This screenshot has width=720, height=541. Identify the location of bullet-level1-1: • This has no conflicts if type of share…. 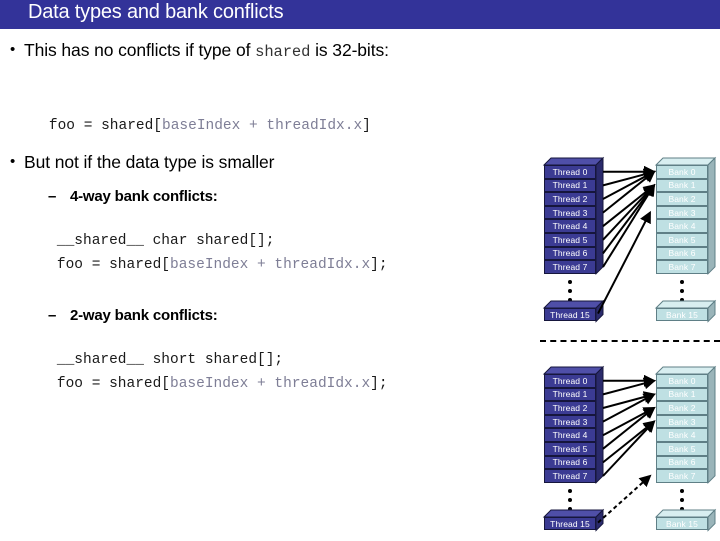
(199, 51).